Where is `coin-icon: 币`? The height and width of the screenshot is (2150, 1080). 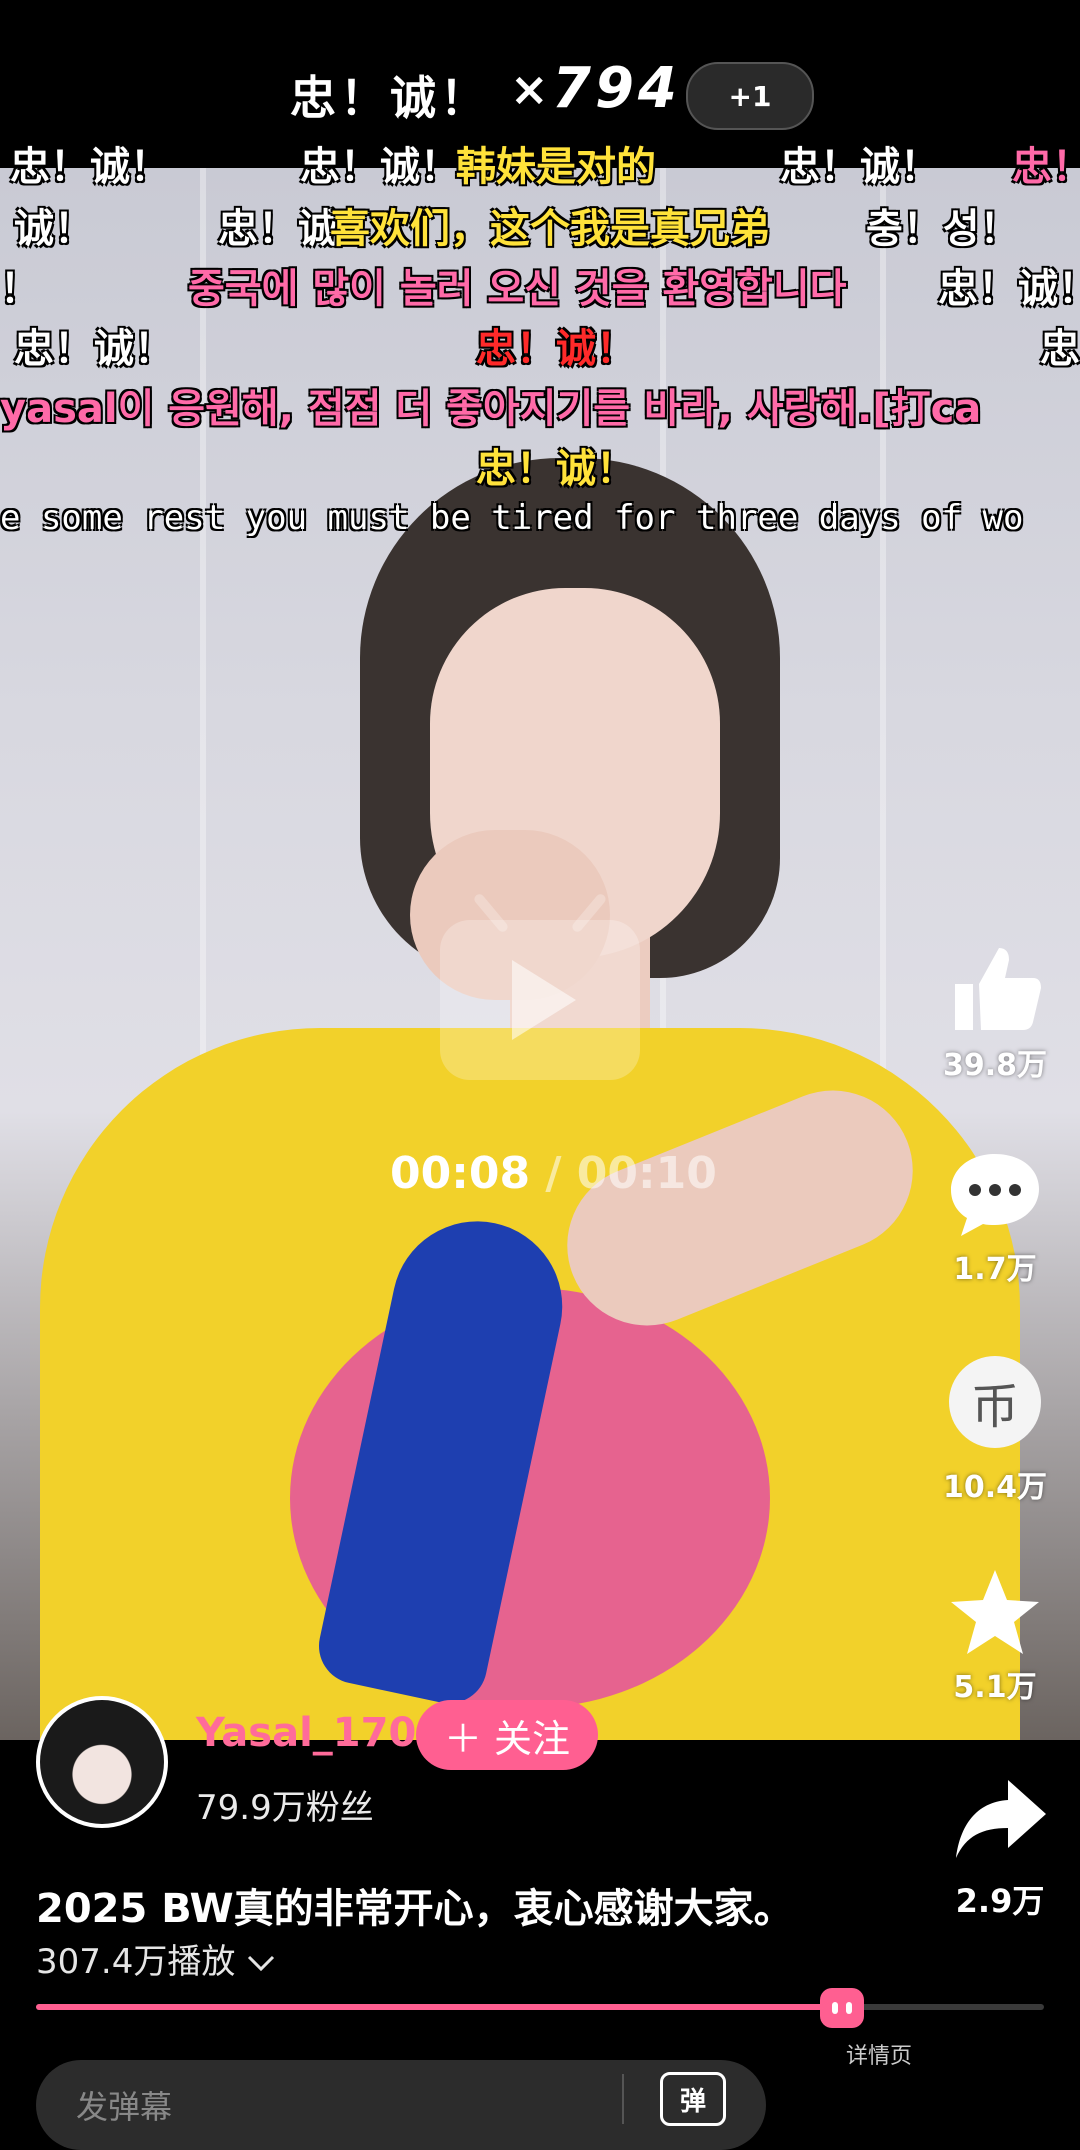
coin-icon: 币 is located at coordinates (995, 1402).